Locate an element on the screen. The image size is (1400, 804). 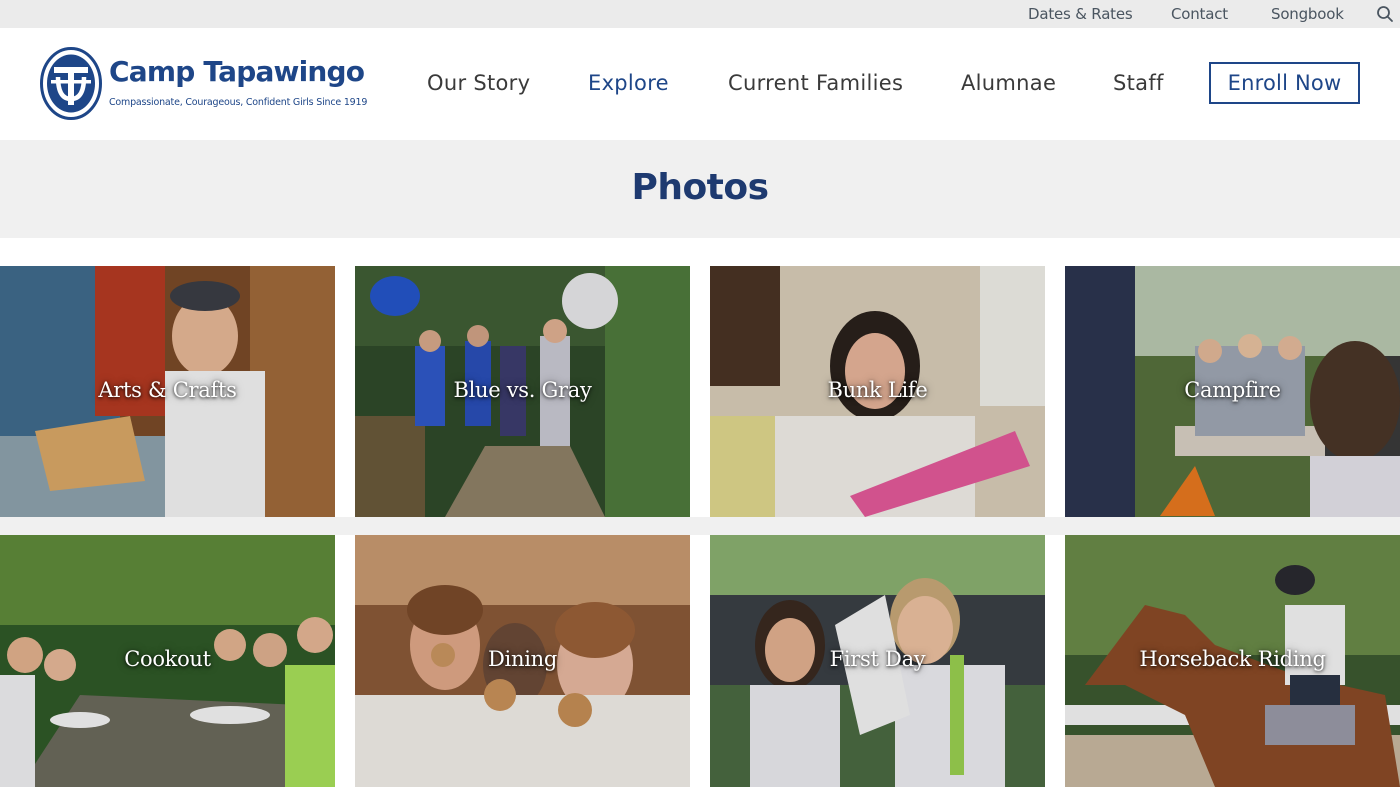
enroll-now-button: Enroll Now is located at coordinates (1284, 83).